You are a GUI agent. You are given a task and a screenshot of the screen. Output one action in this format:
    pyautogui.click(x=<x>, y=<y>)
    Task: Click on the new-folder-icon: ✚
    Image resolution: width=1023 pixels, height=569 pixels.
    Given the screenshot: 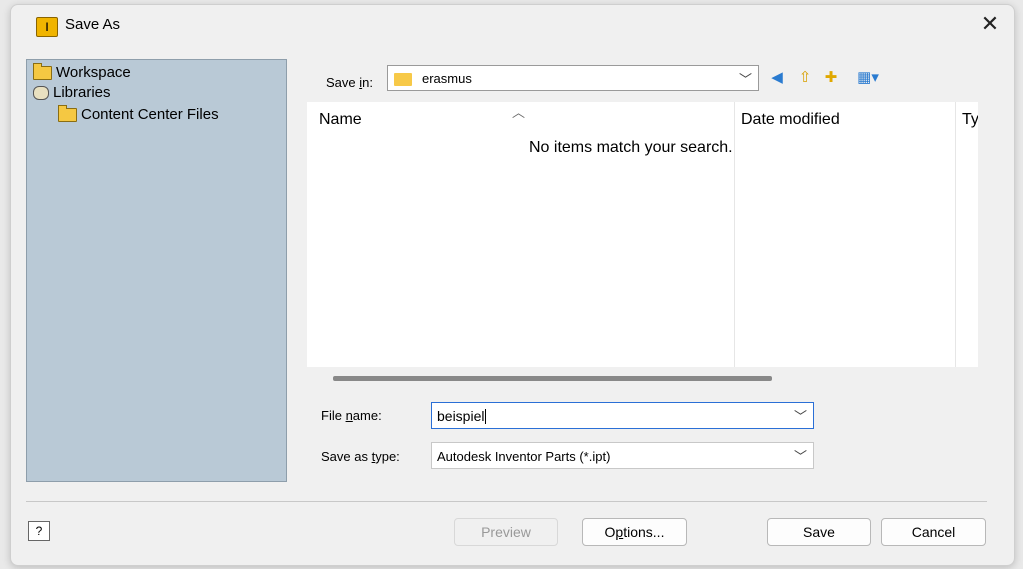 What is the action you would take?
    pyautogui.click(x=831, y=78)
    